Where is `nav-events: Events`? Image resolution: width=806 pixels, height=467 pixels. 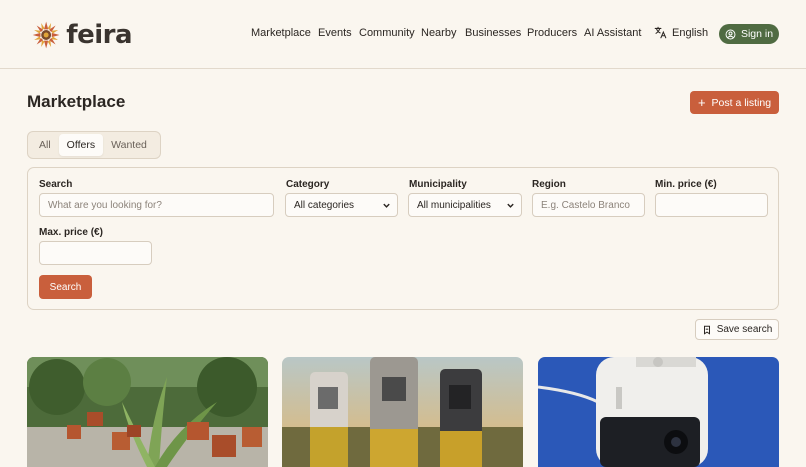 nav-events: Events is located at coordinates (335, 33).